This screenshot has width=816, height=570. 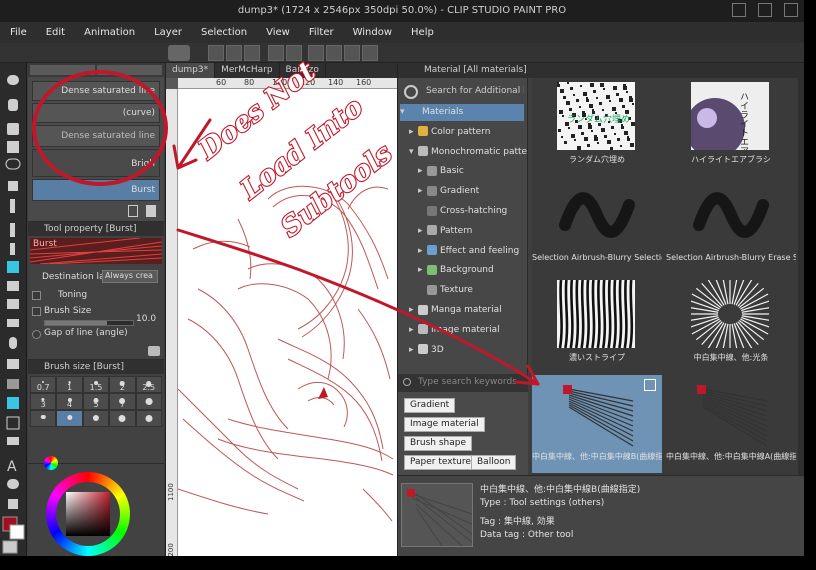 I want to click on open-material-icon, so click(x=650, y=385).